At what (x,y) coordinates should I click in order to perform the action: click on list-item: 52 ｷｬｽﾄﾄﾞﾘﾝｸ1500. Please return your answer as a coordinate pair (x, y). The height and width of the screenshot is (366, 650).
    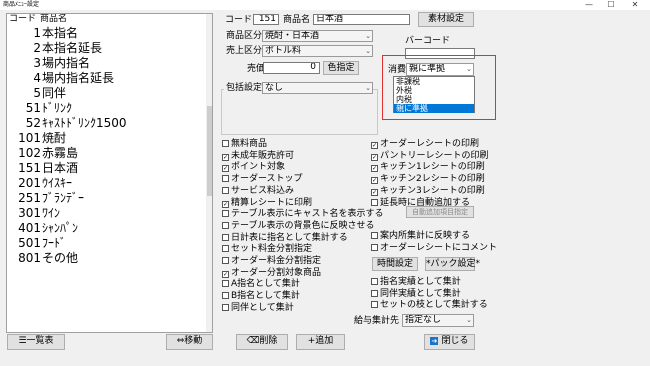
    Looking at the image, I should click on (106, 123).